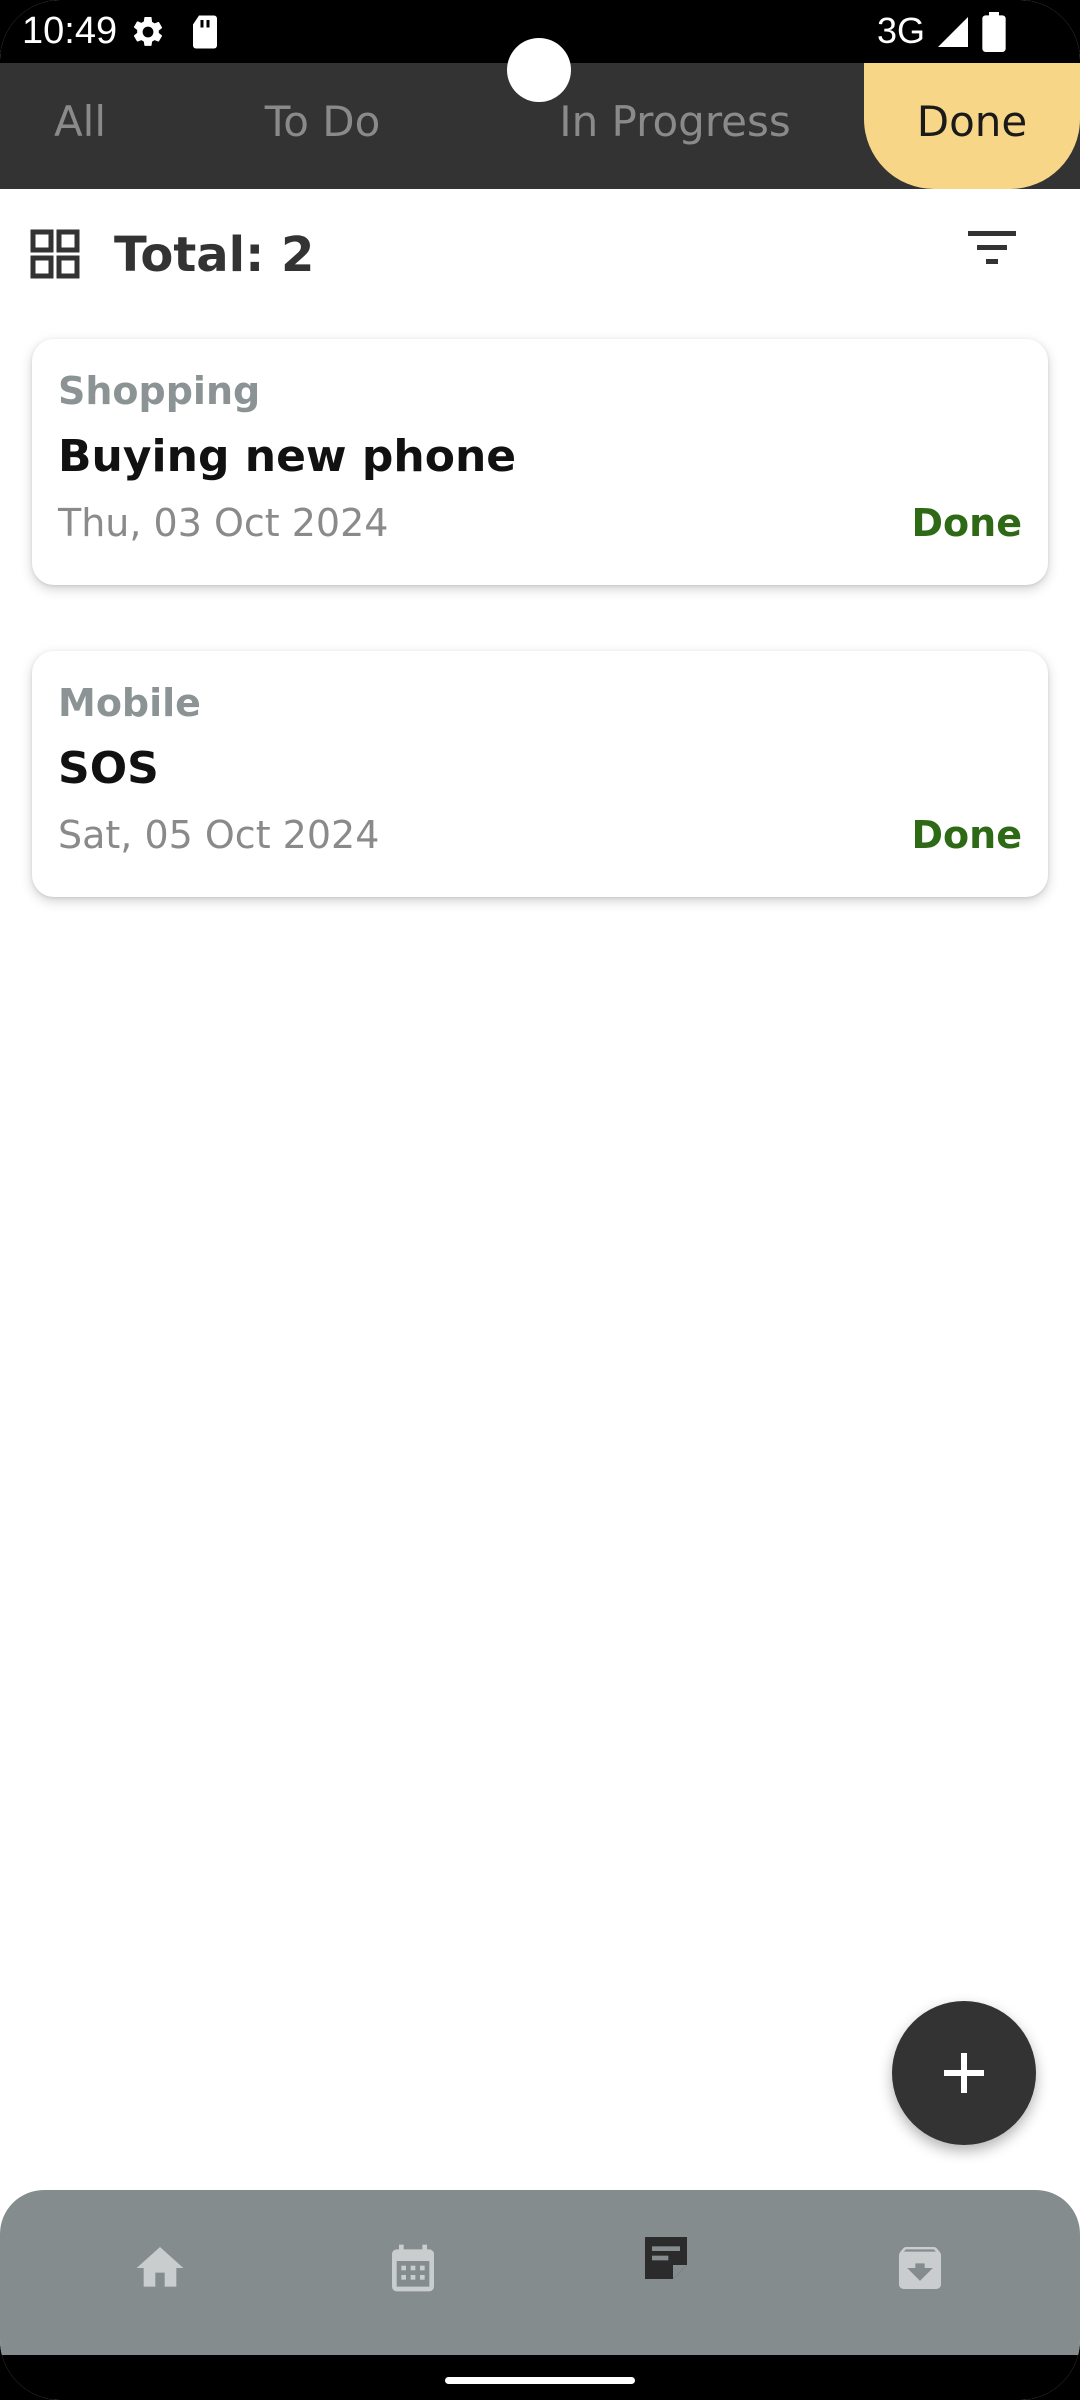 The height and width of the screenshot is (2400, 1080). I want to click on calendar-icon, so click(413, 2268).